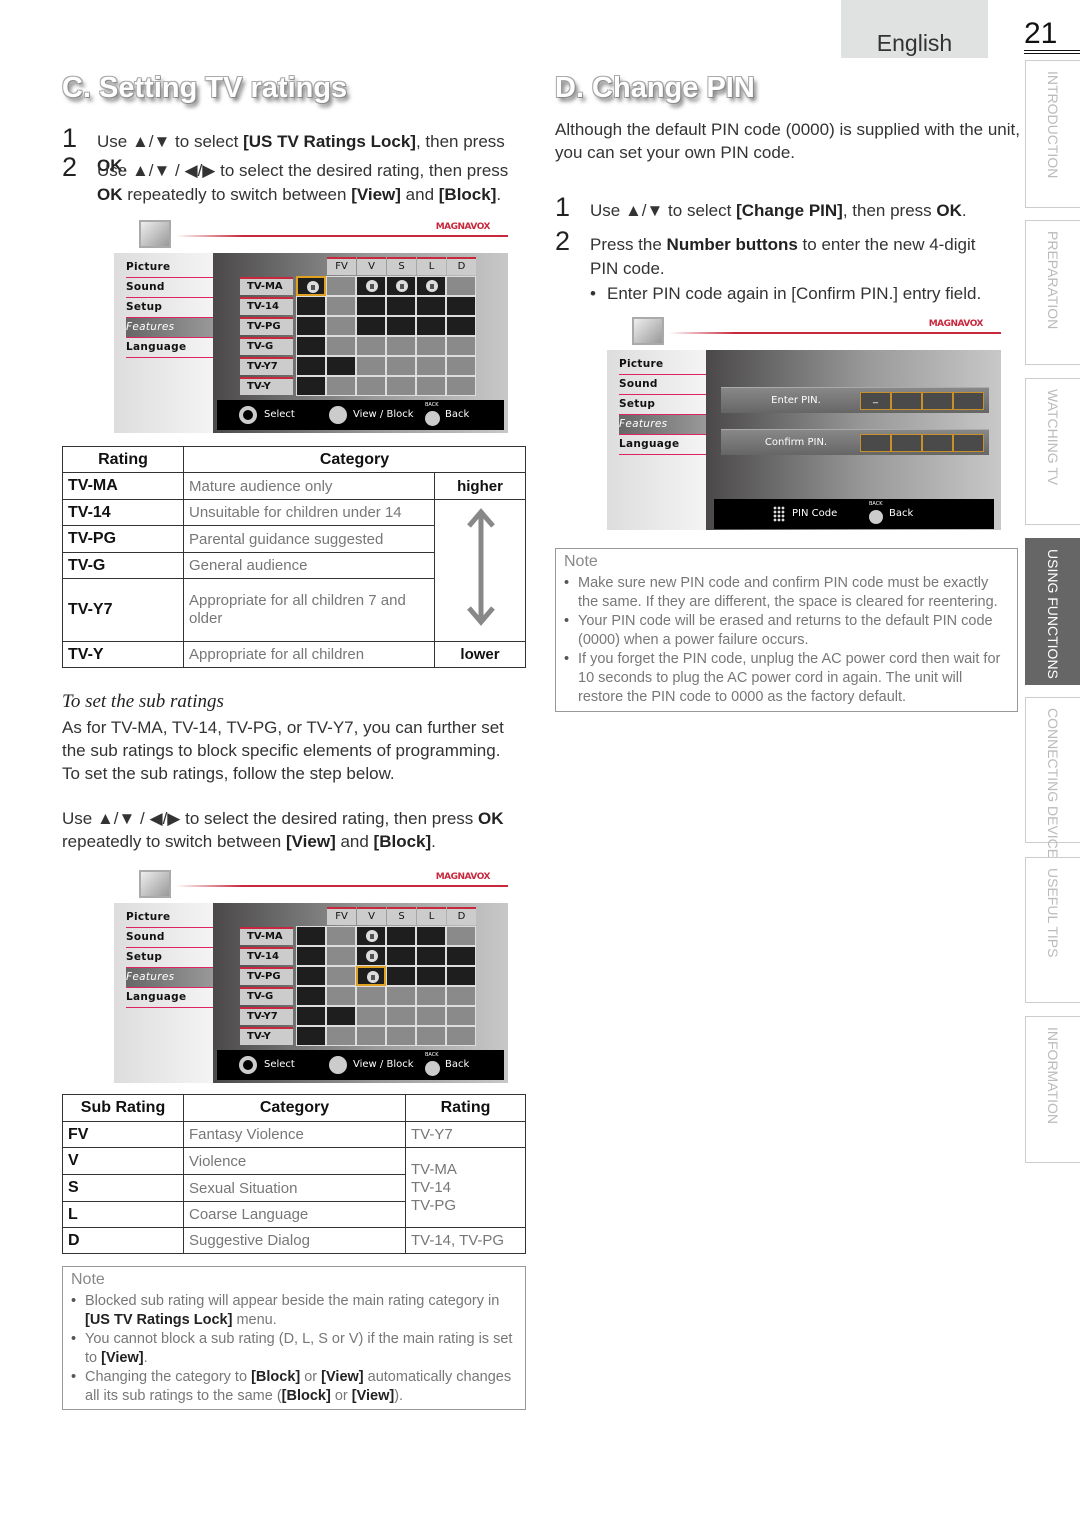 The image size is (1080, 1530). Describe the element at coordinates (169, 328) in the screenshot. I see `menu-item-features: Features` at that location.